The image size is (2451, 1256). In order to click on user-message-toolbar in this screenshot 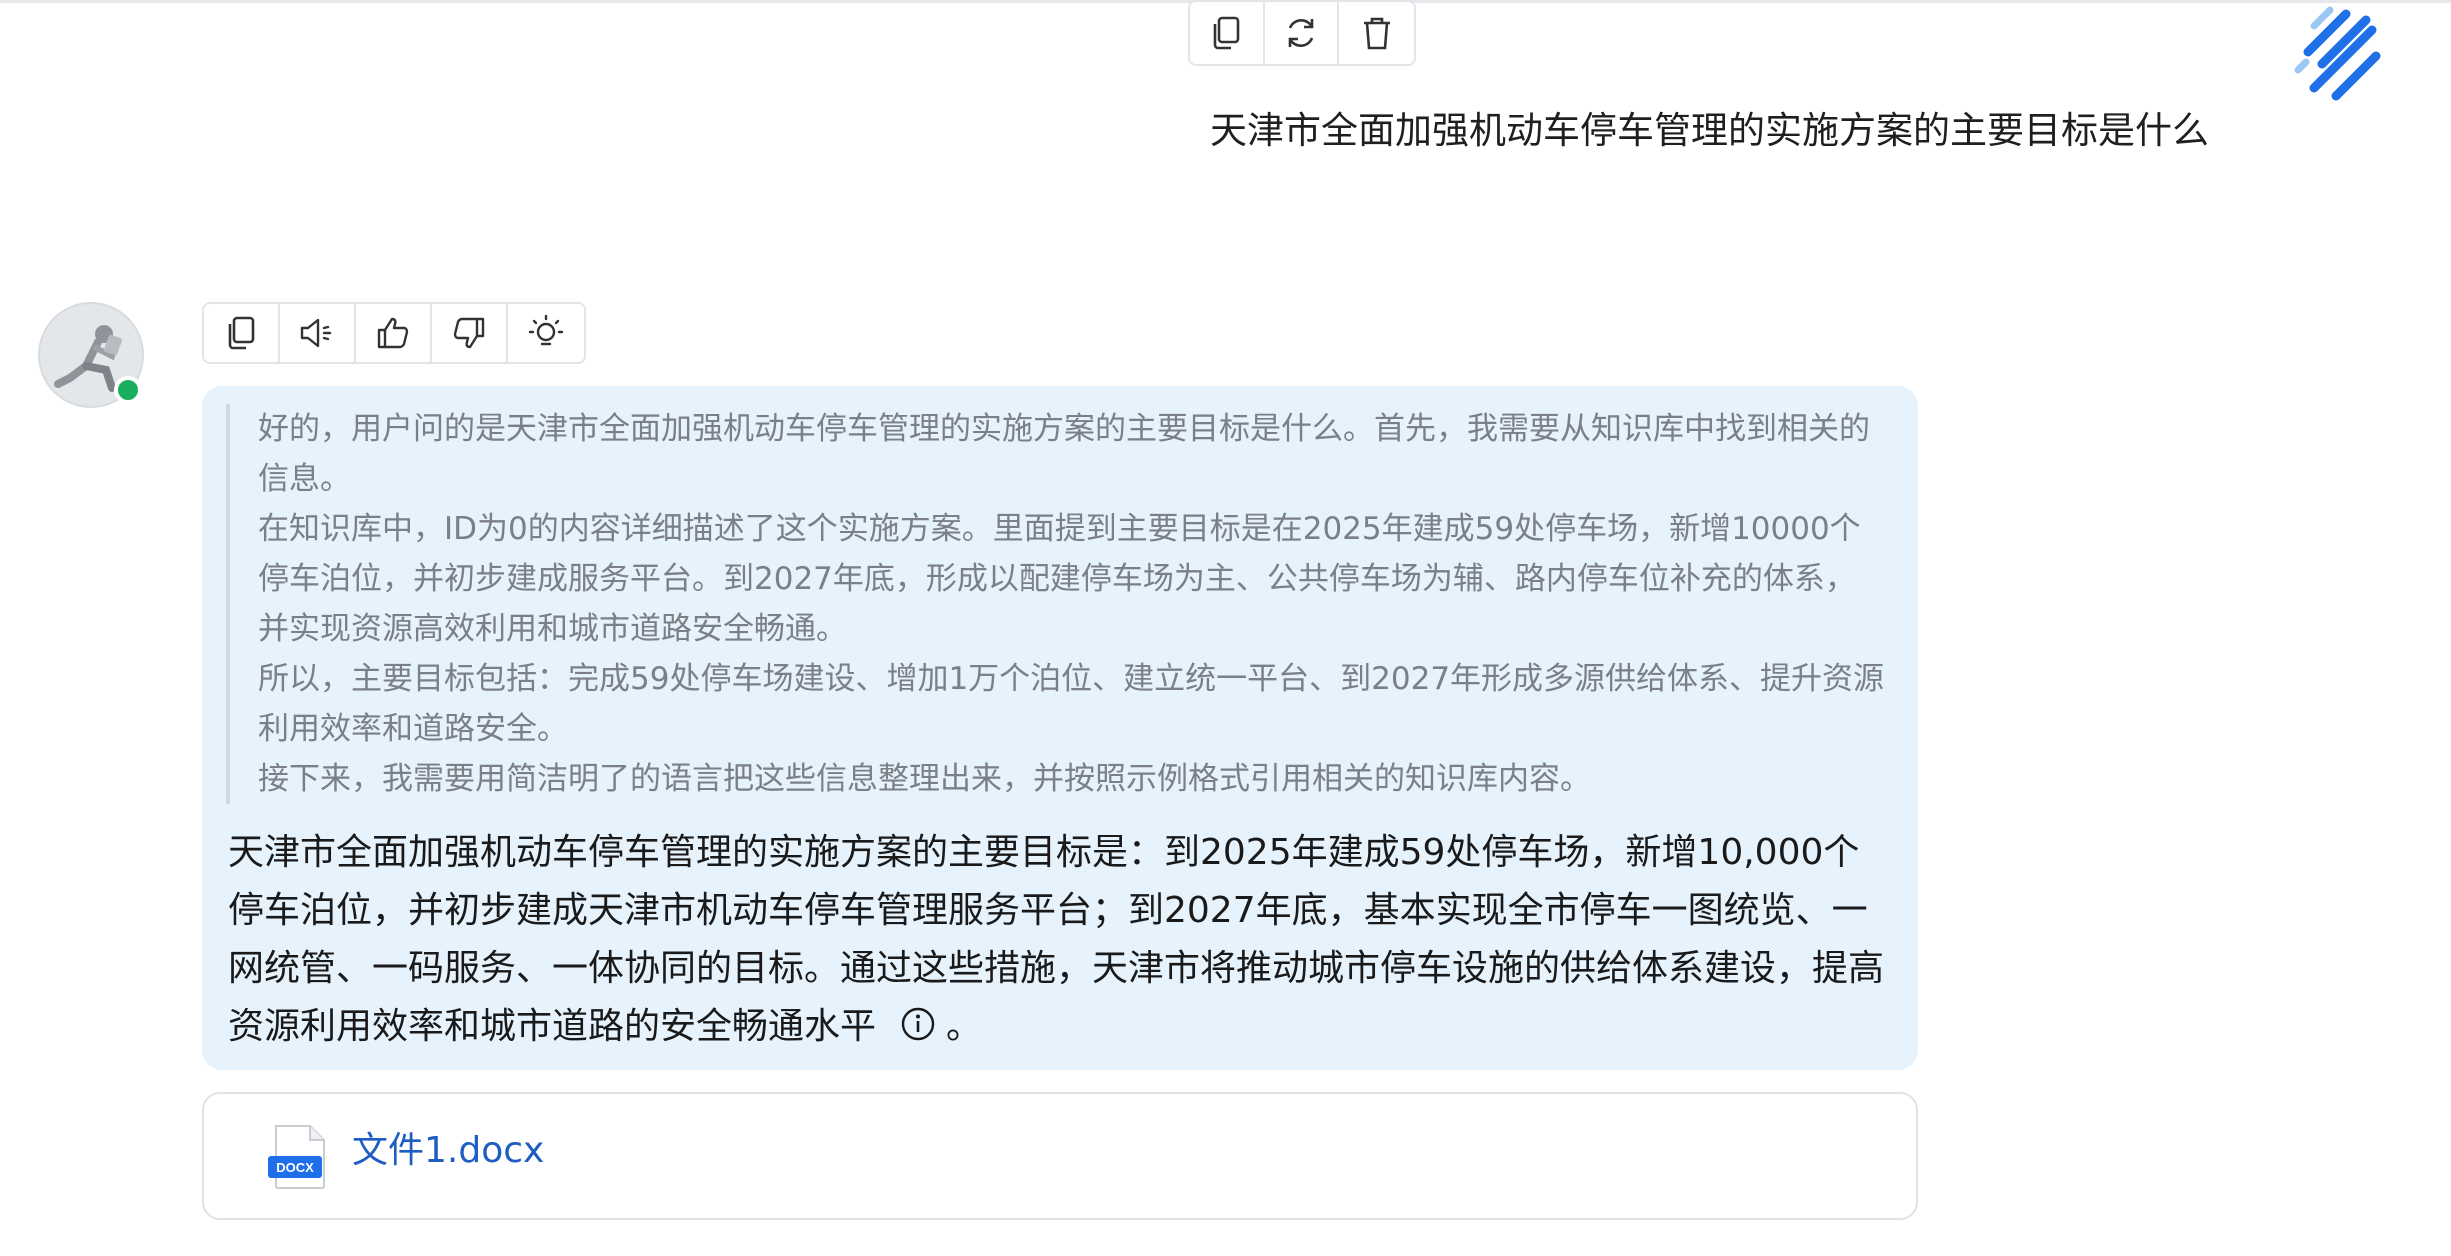, I will do `click(1302, 33)`.